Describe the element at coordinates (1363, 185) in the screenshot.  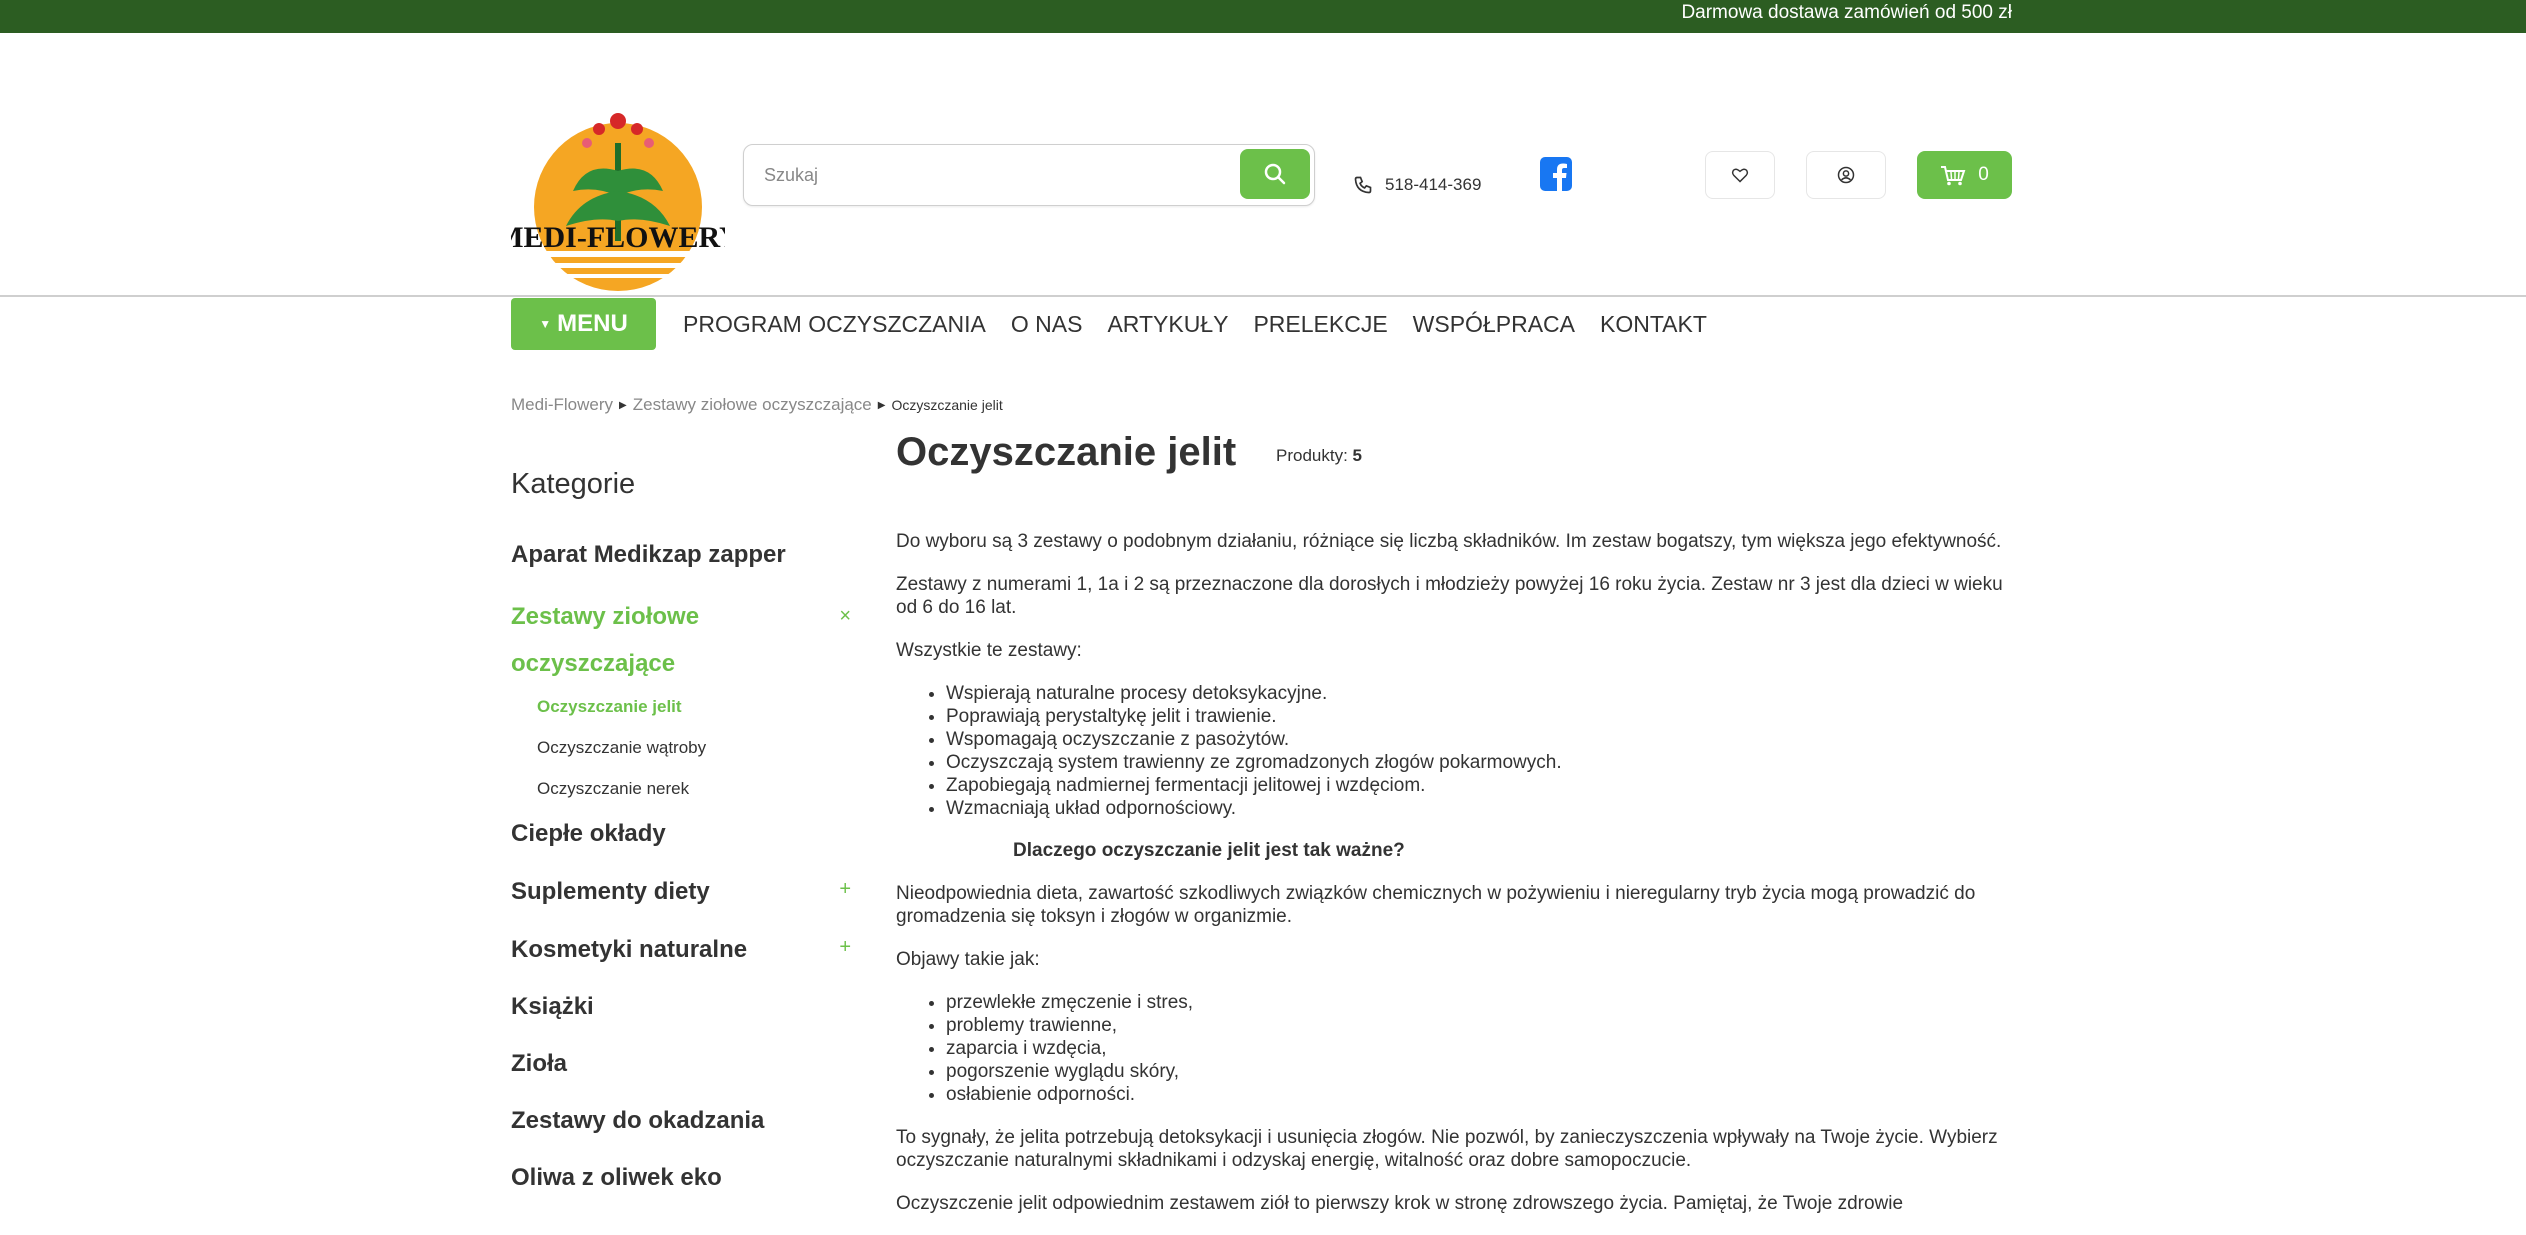
I see `phone-icon` at that location.